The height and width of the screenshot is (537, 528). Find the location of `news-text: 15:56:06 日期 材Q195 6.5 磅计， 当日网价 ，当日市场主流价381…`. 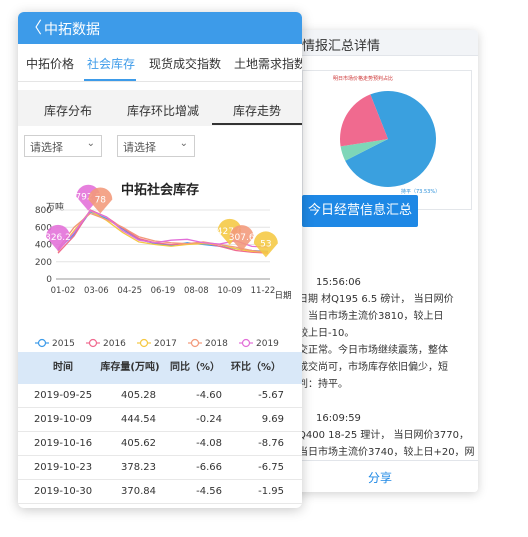

news-text: 15:56:06 日期 材Q195 6.5 磅计， 当日网价 ，当日市场主流价381… is located at coordinates (386, 367).